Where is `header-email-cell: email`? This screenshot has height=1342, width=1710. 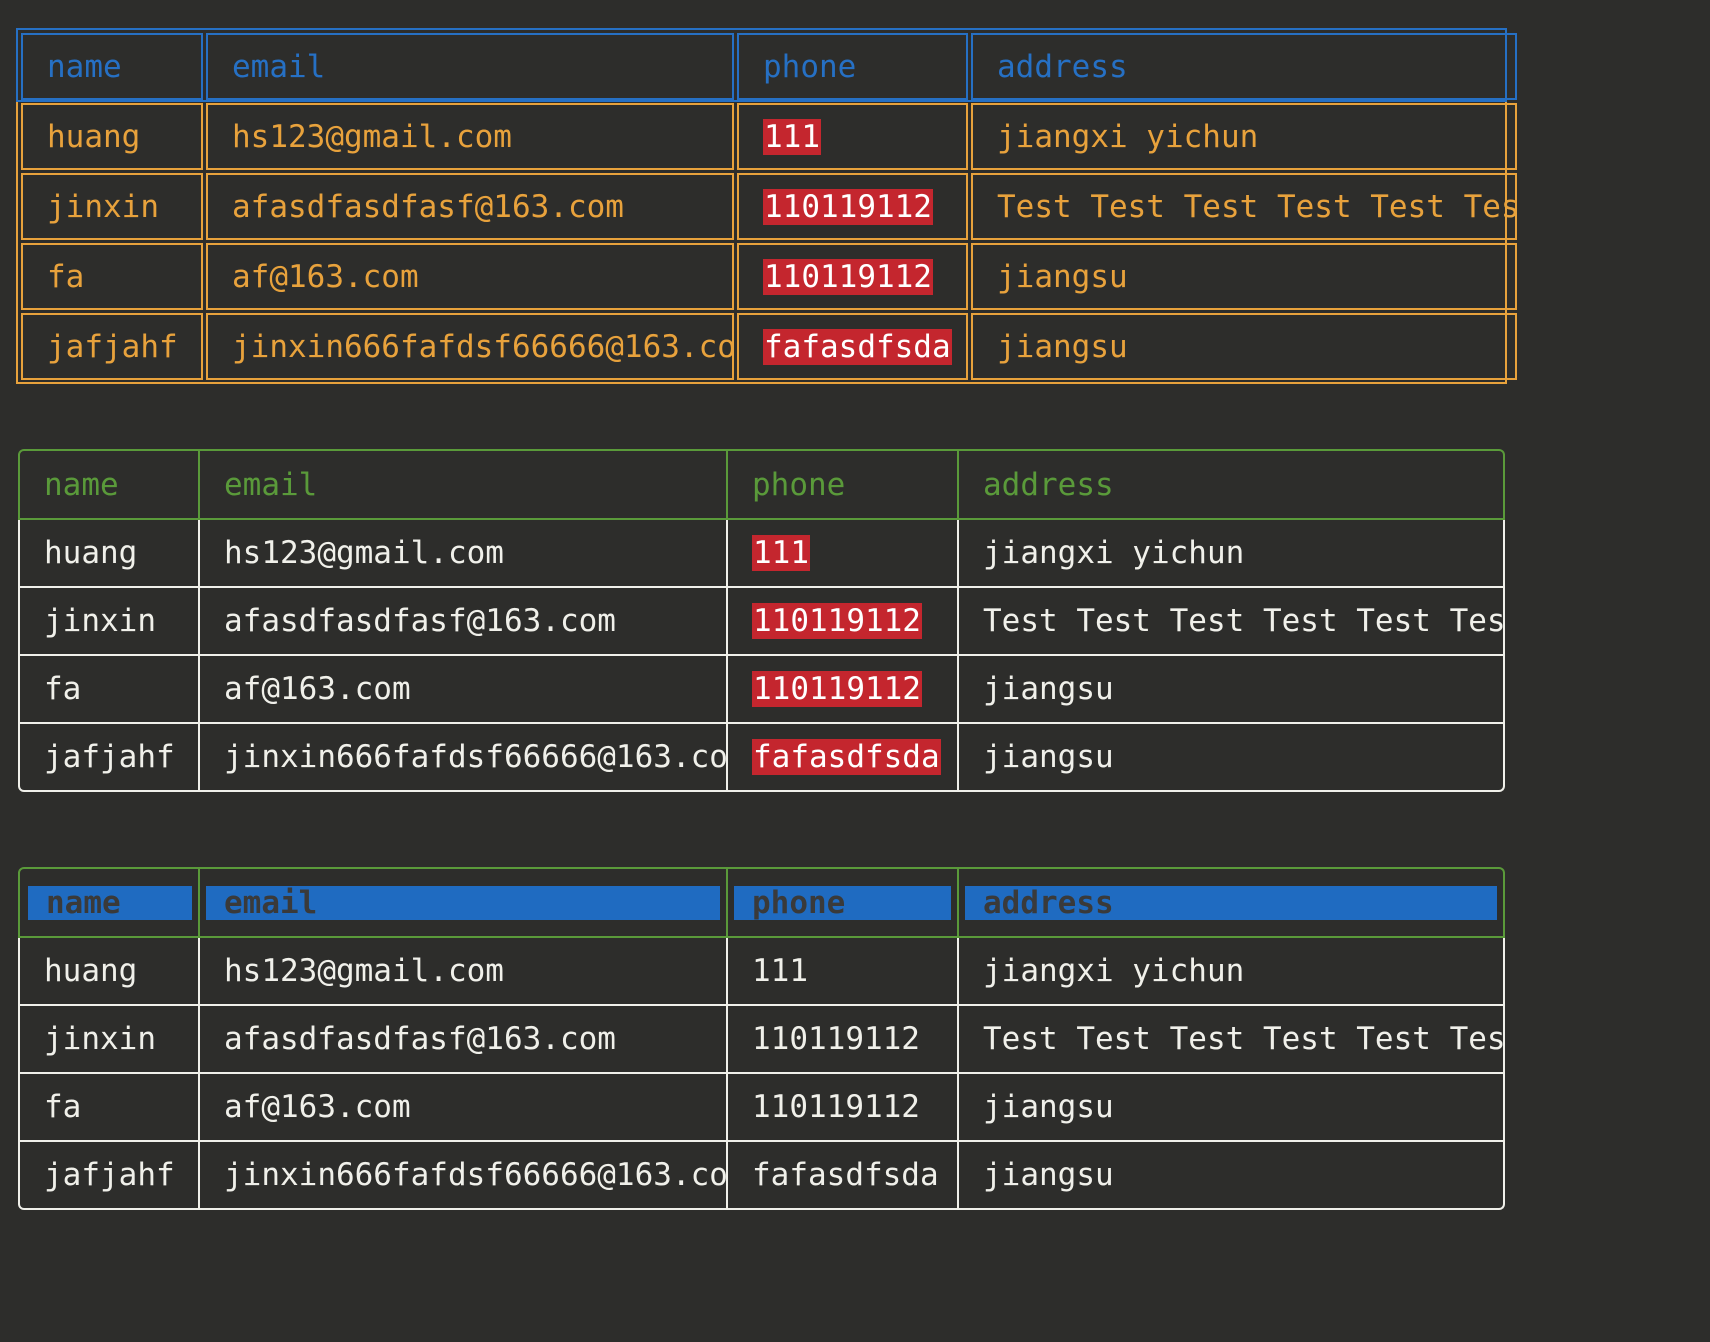
header-email-cell: email is located at coordinates (464, 902).